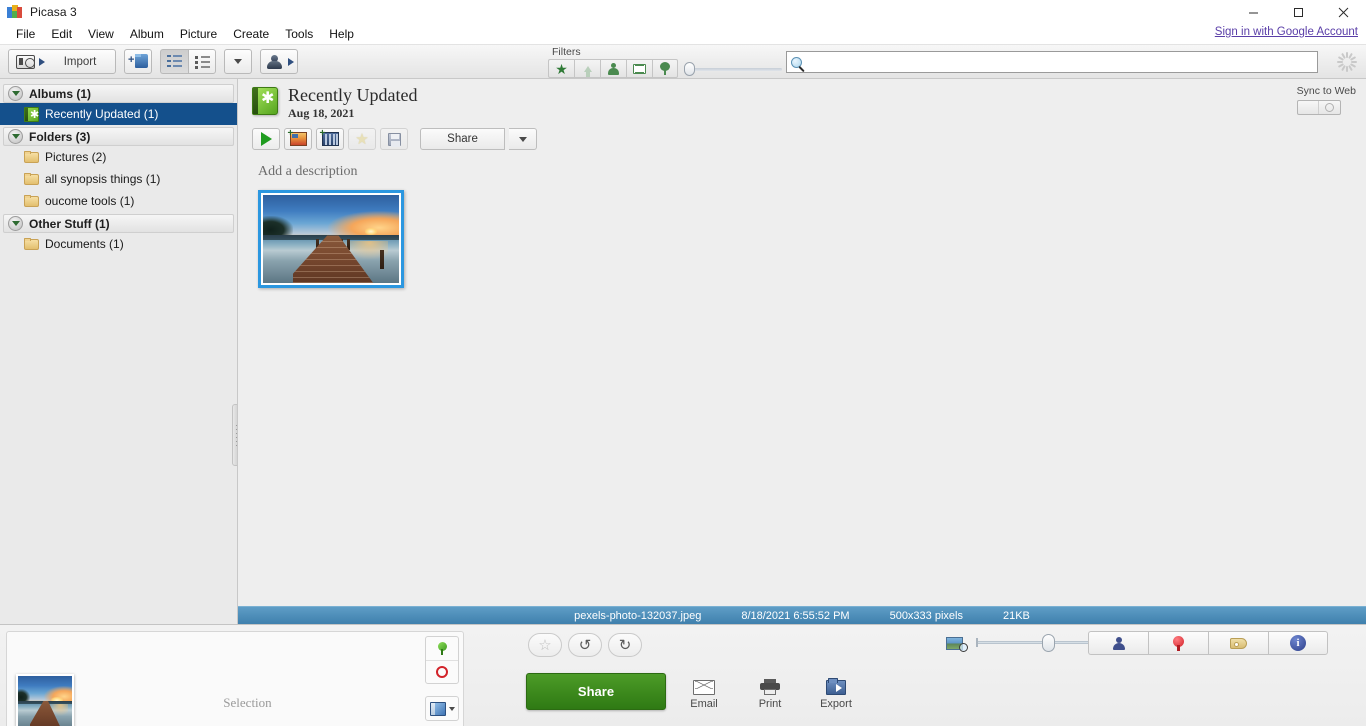 This screenshot has width=1366, height=726. I want to click on photo-image-pier-sunset-small, so click(45, 701).